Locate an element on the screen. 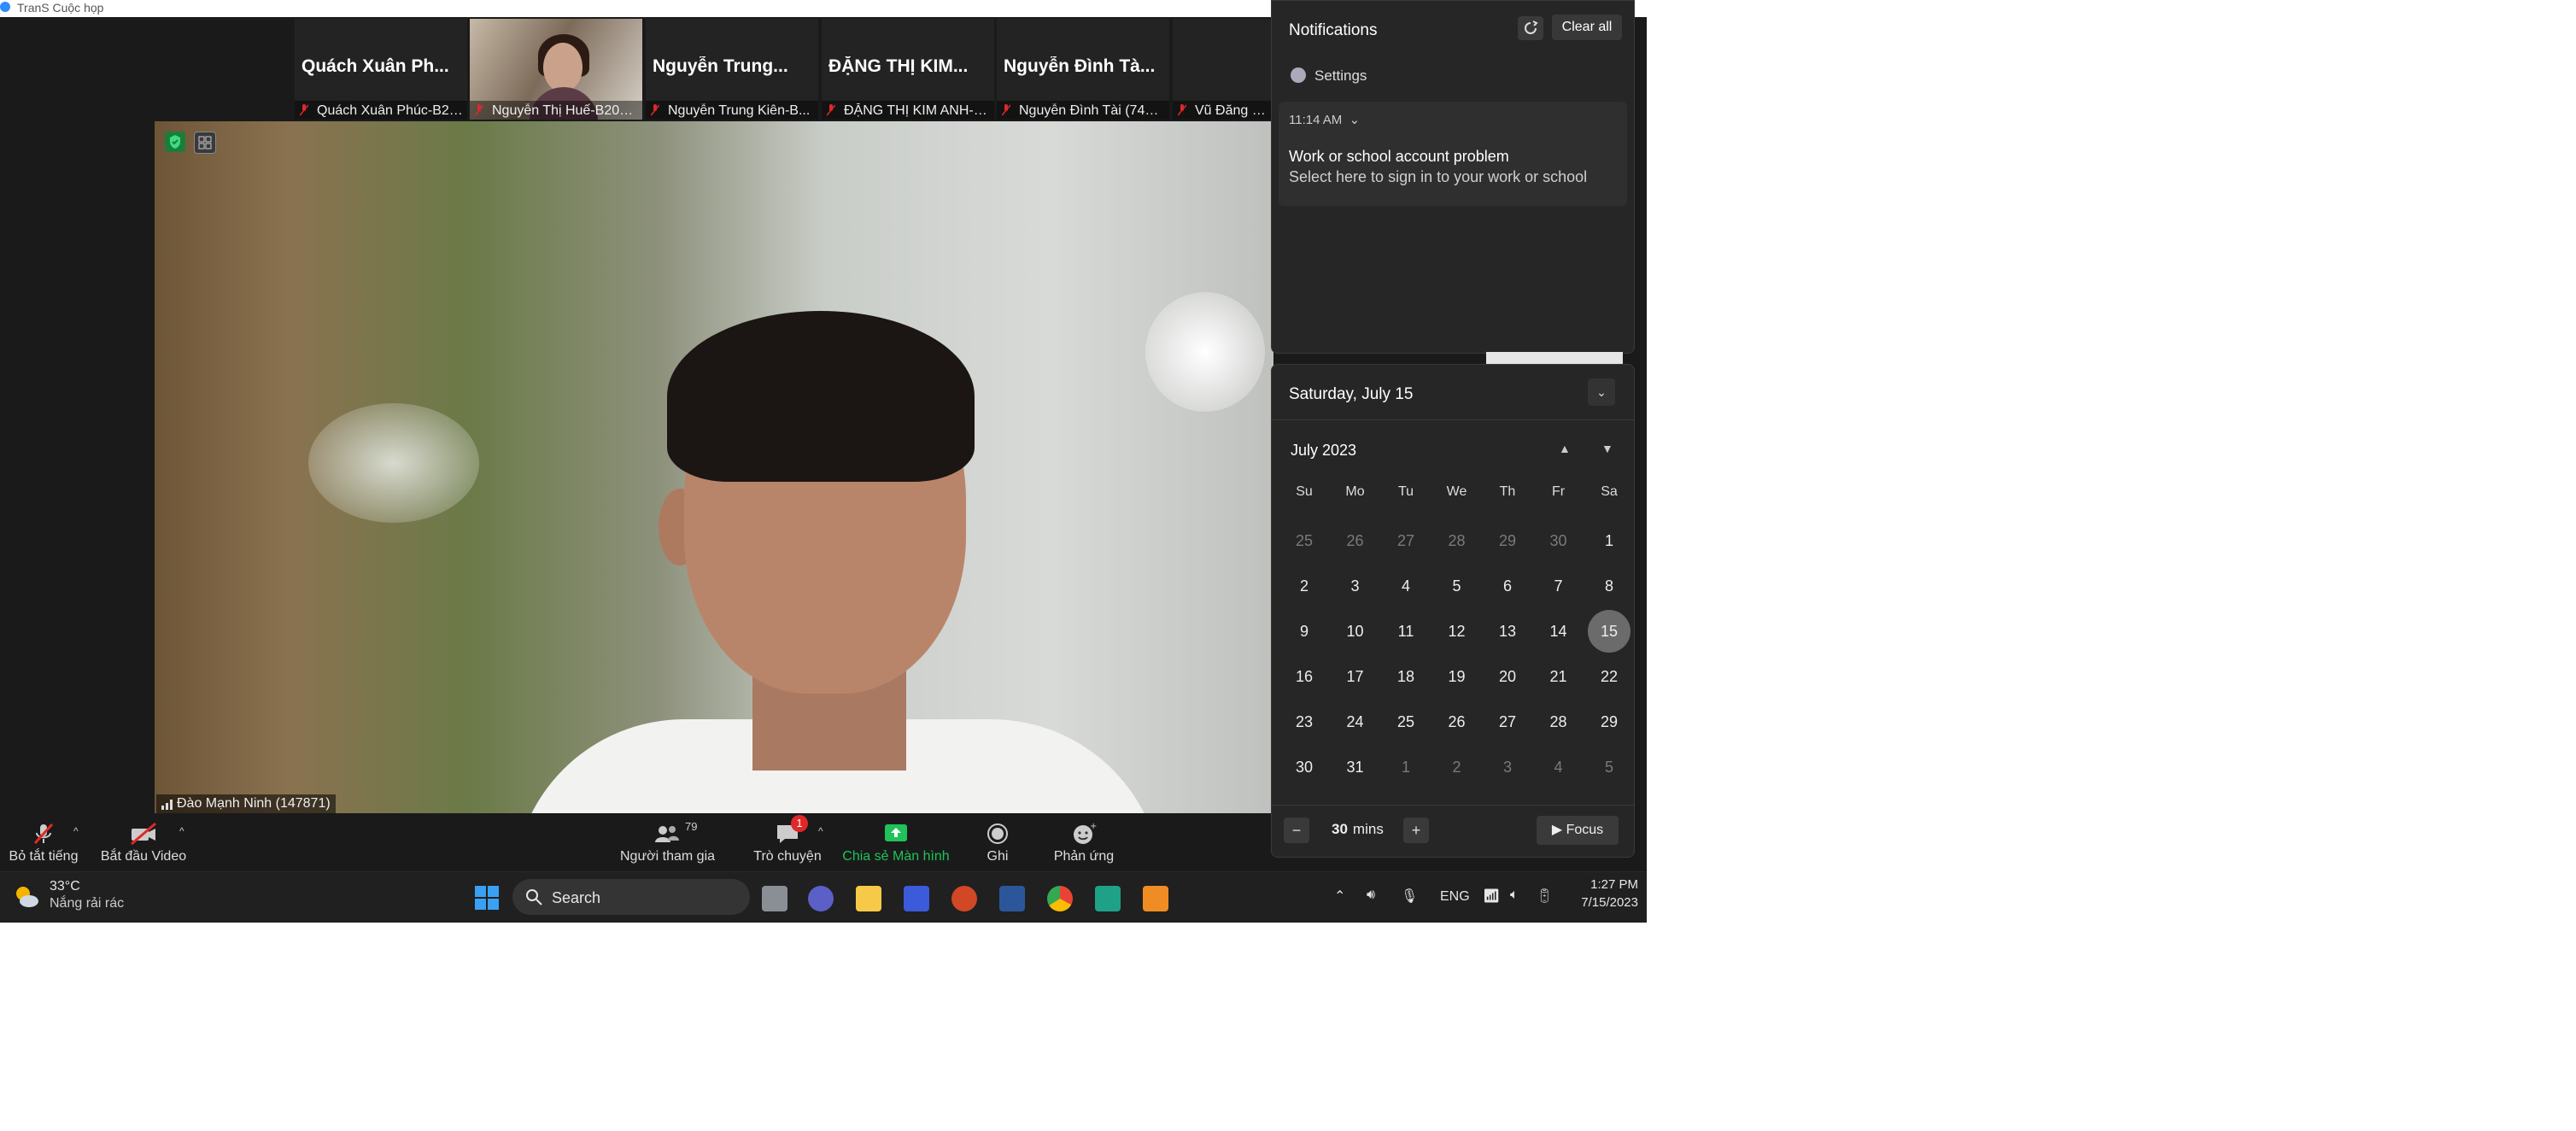 The image size is (2576, 1131). calendar-day: 21 is located at coordinates (1558, 677).